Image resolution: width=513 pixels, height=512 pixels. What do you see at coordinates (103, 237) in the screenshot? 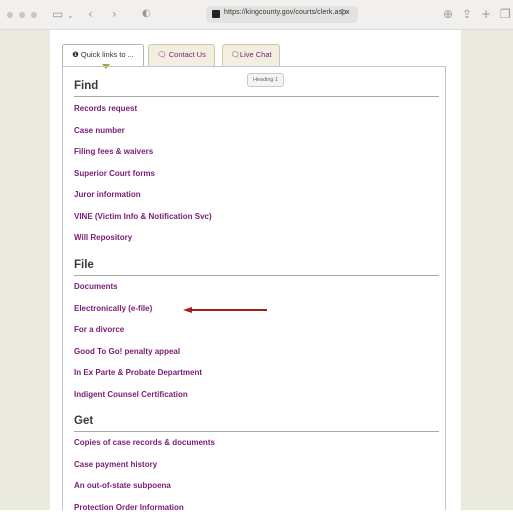
I see `link-will-repository: Will Repository` at bounding box center [103, 237].